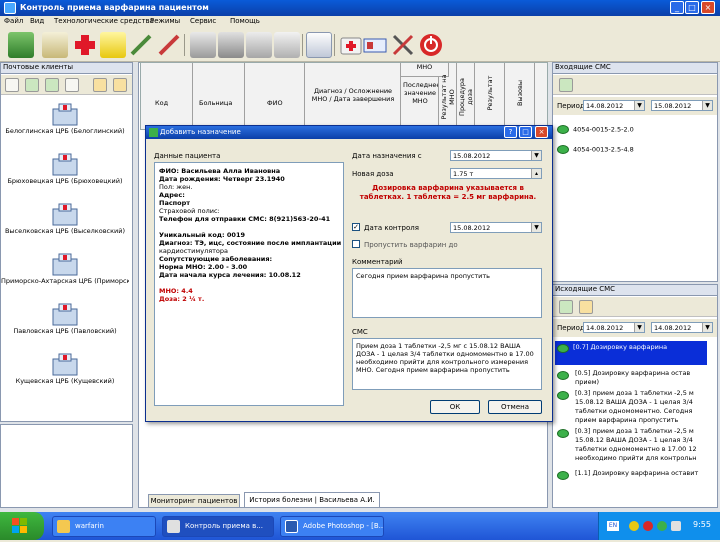 This screenshot has height=542, width=720. I want to click on patient-unique-code: Уникальный код: 0019, so click(202, 235).